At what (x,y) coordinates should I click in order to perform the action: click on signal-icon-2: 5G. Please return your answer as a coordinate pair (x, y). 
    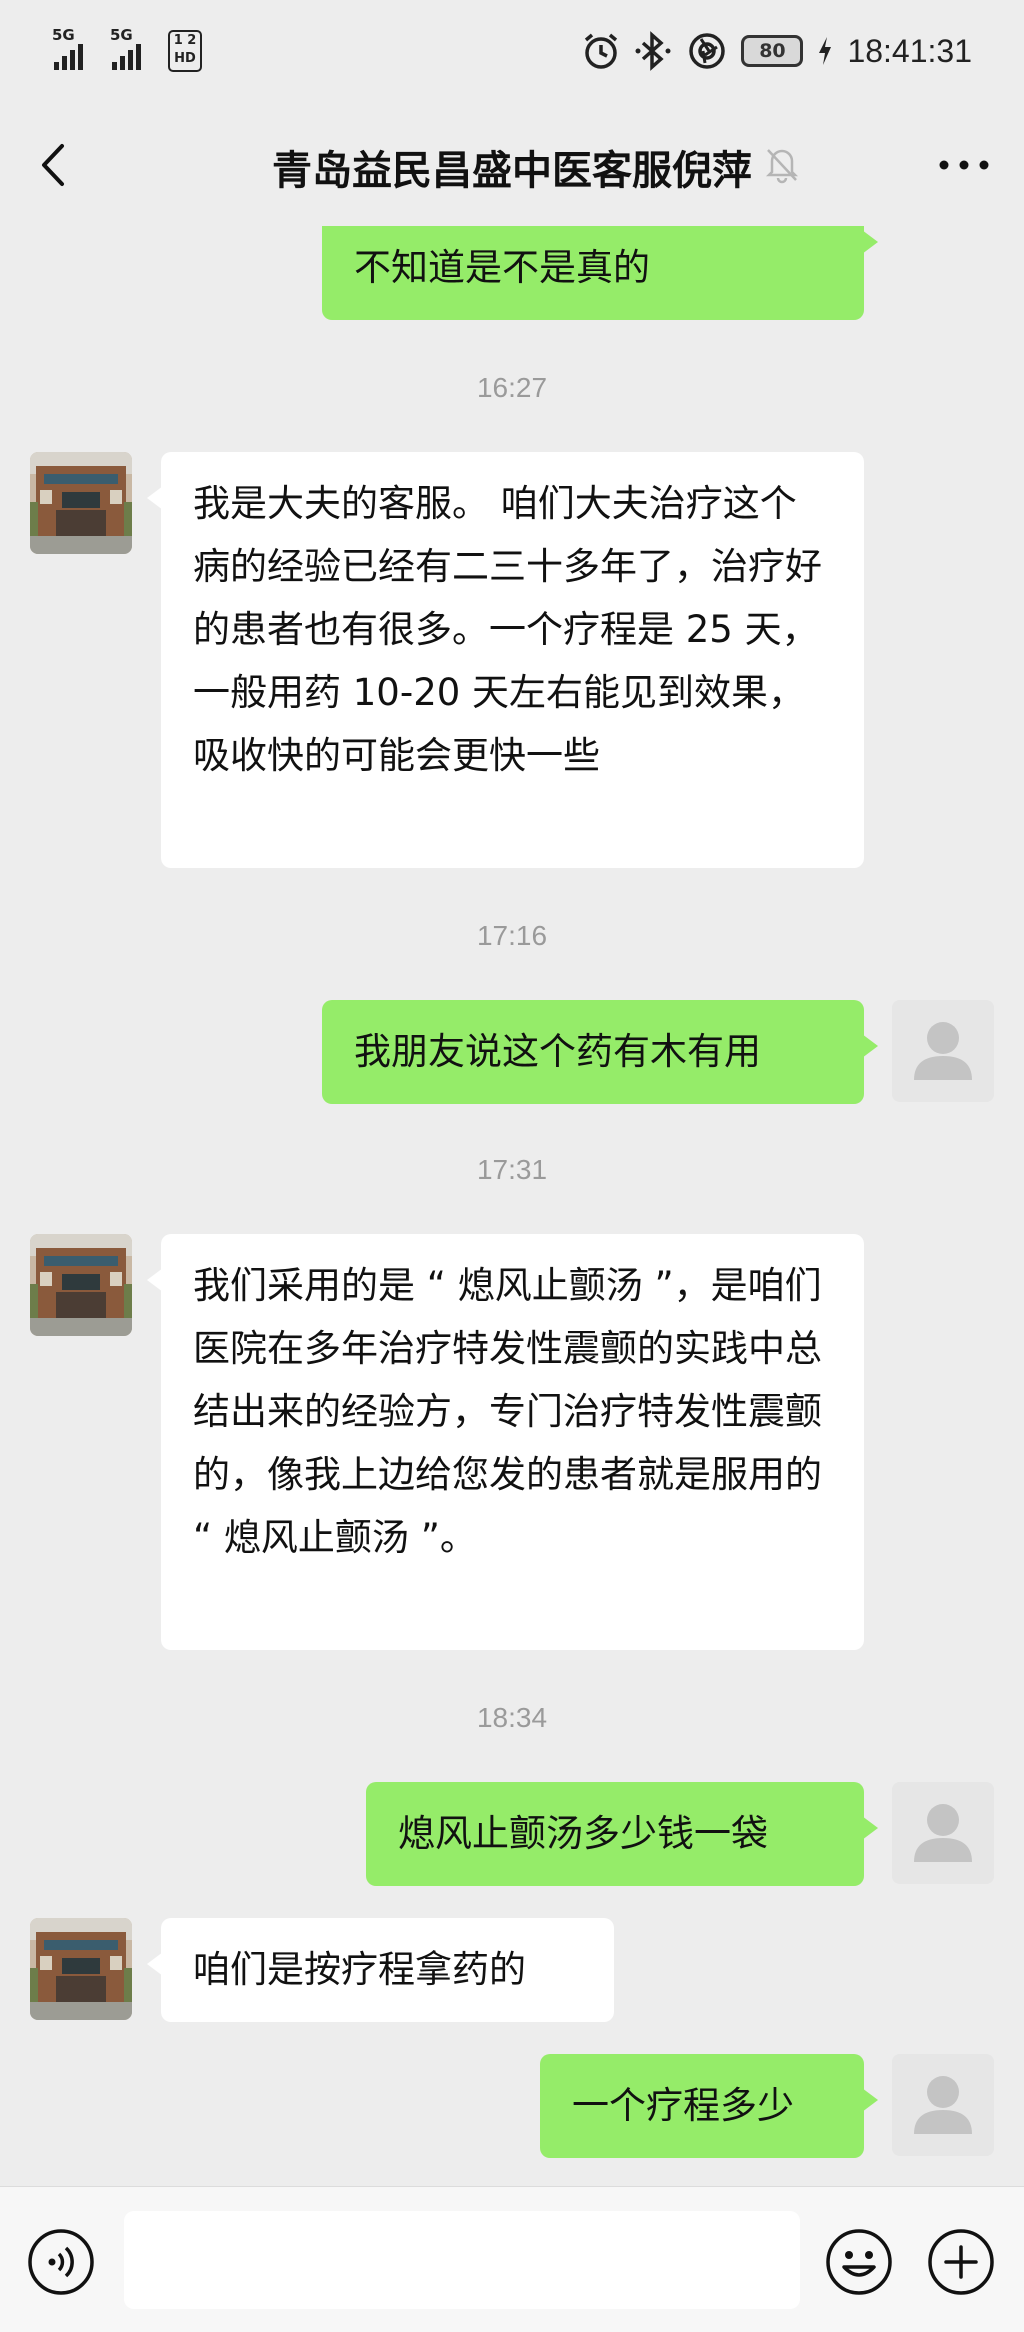
    Looking at the image, I should click on (132, 49).